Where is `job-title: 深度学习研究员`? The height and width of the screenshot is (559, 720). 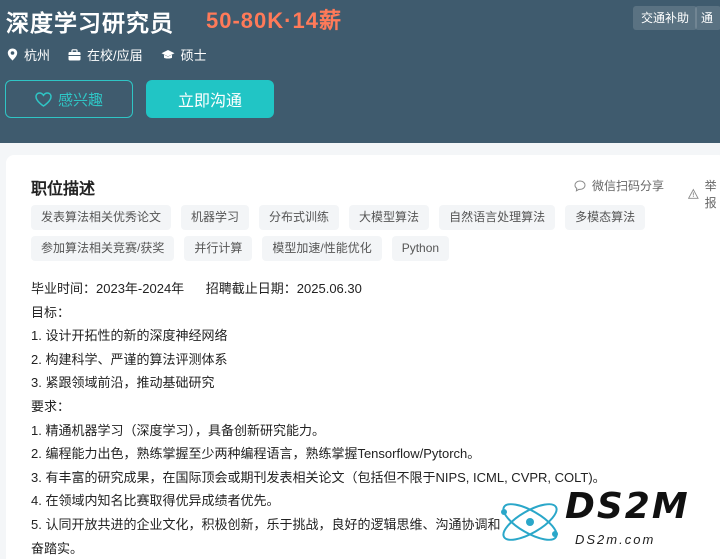 job-title: 深度学习研究员 is located at coordinates (90, 23).